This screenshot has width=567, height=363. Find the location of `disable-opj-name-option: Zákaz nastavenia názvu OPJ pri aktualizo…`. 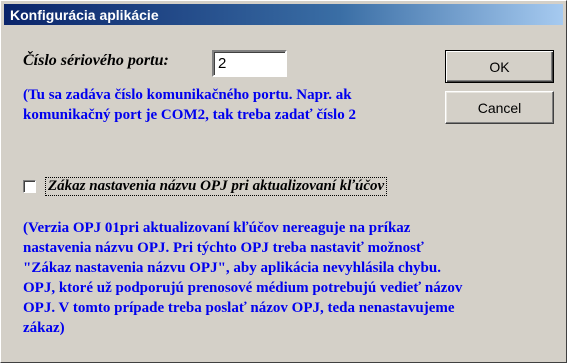

disable-opj-name-option: Zákaz nastavenia názvu OPJ pri aktualizo… is located at coordinates (205, 186).